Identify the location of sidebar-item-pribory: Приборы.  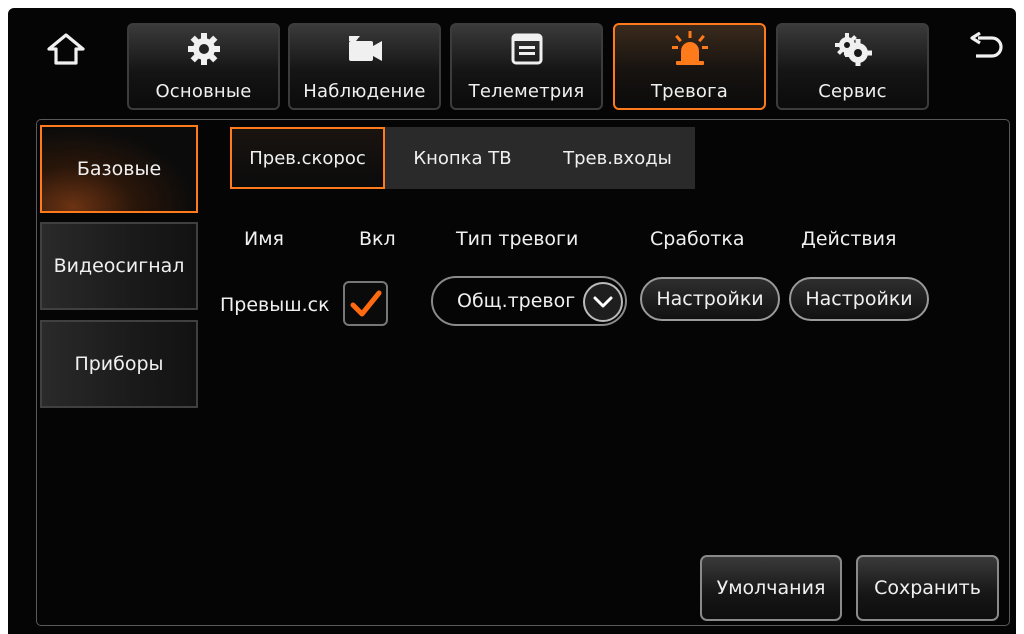
(119, 364).